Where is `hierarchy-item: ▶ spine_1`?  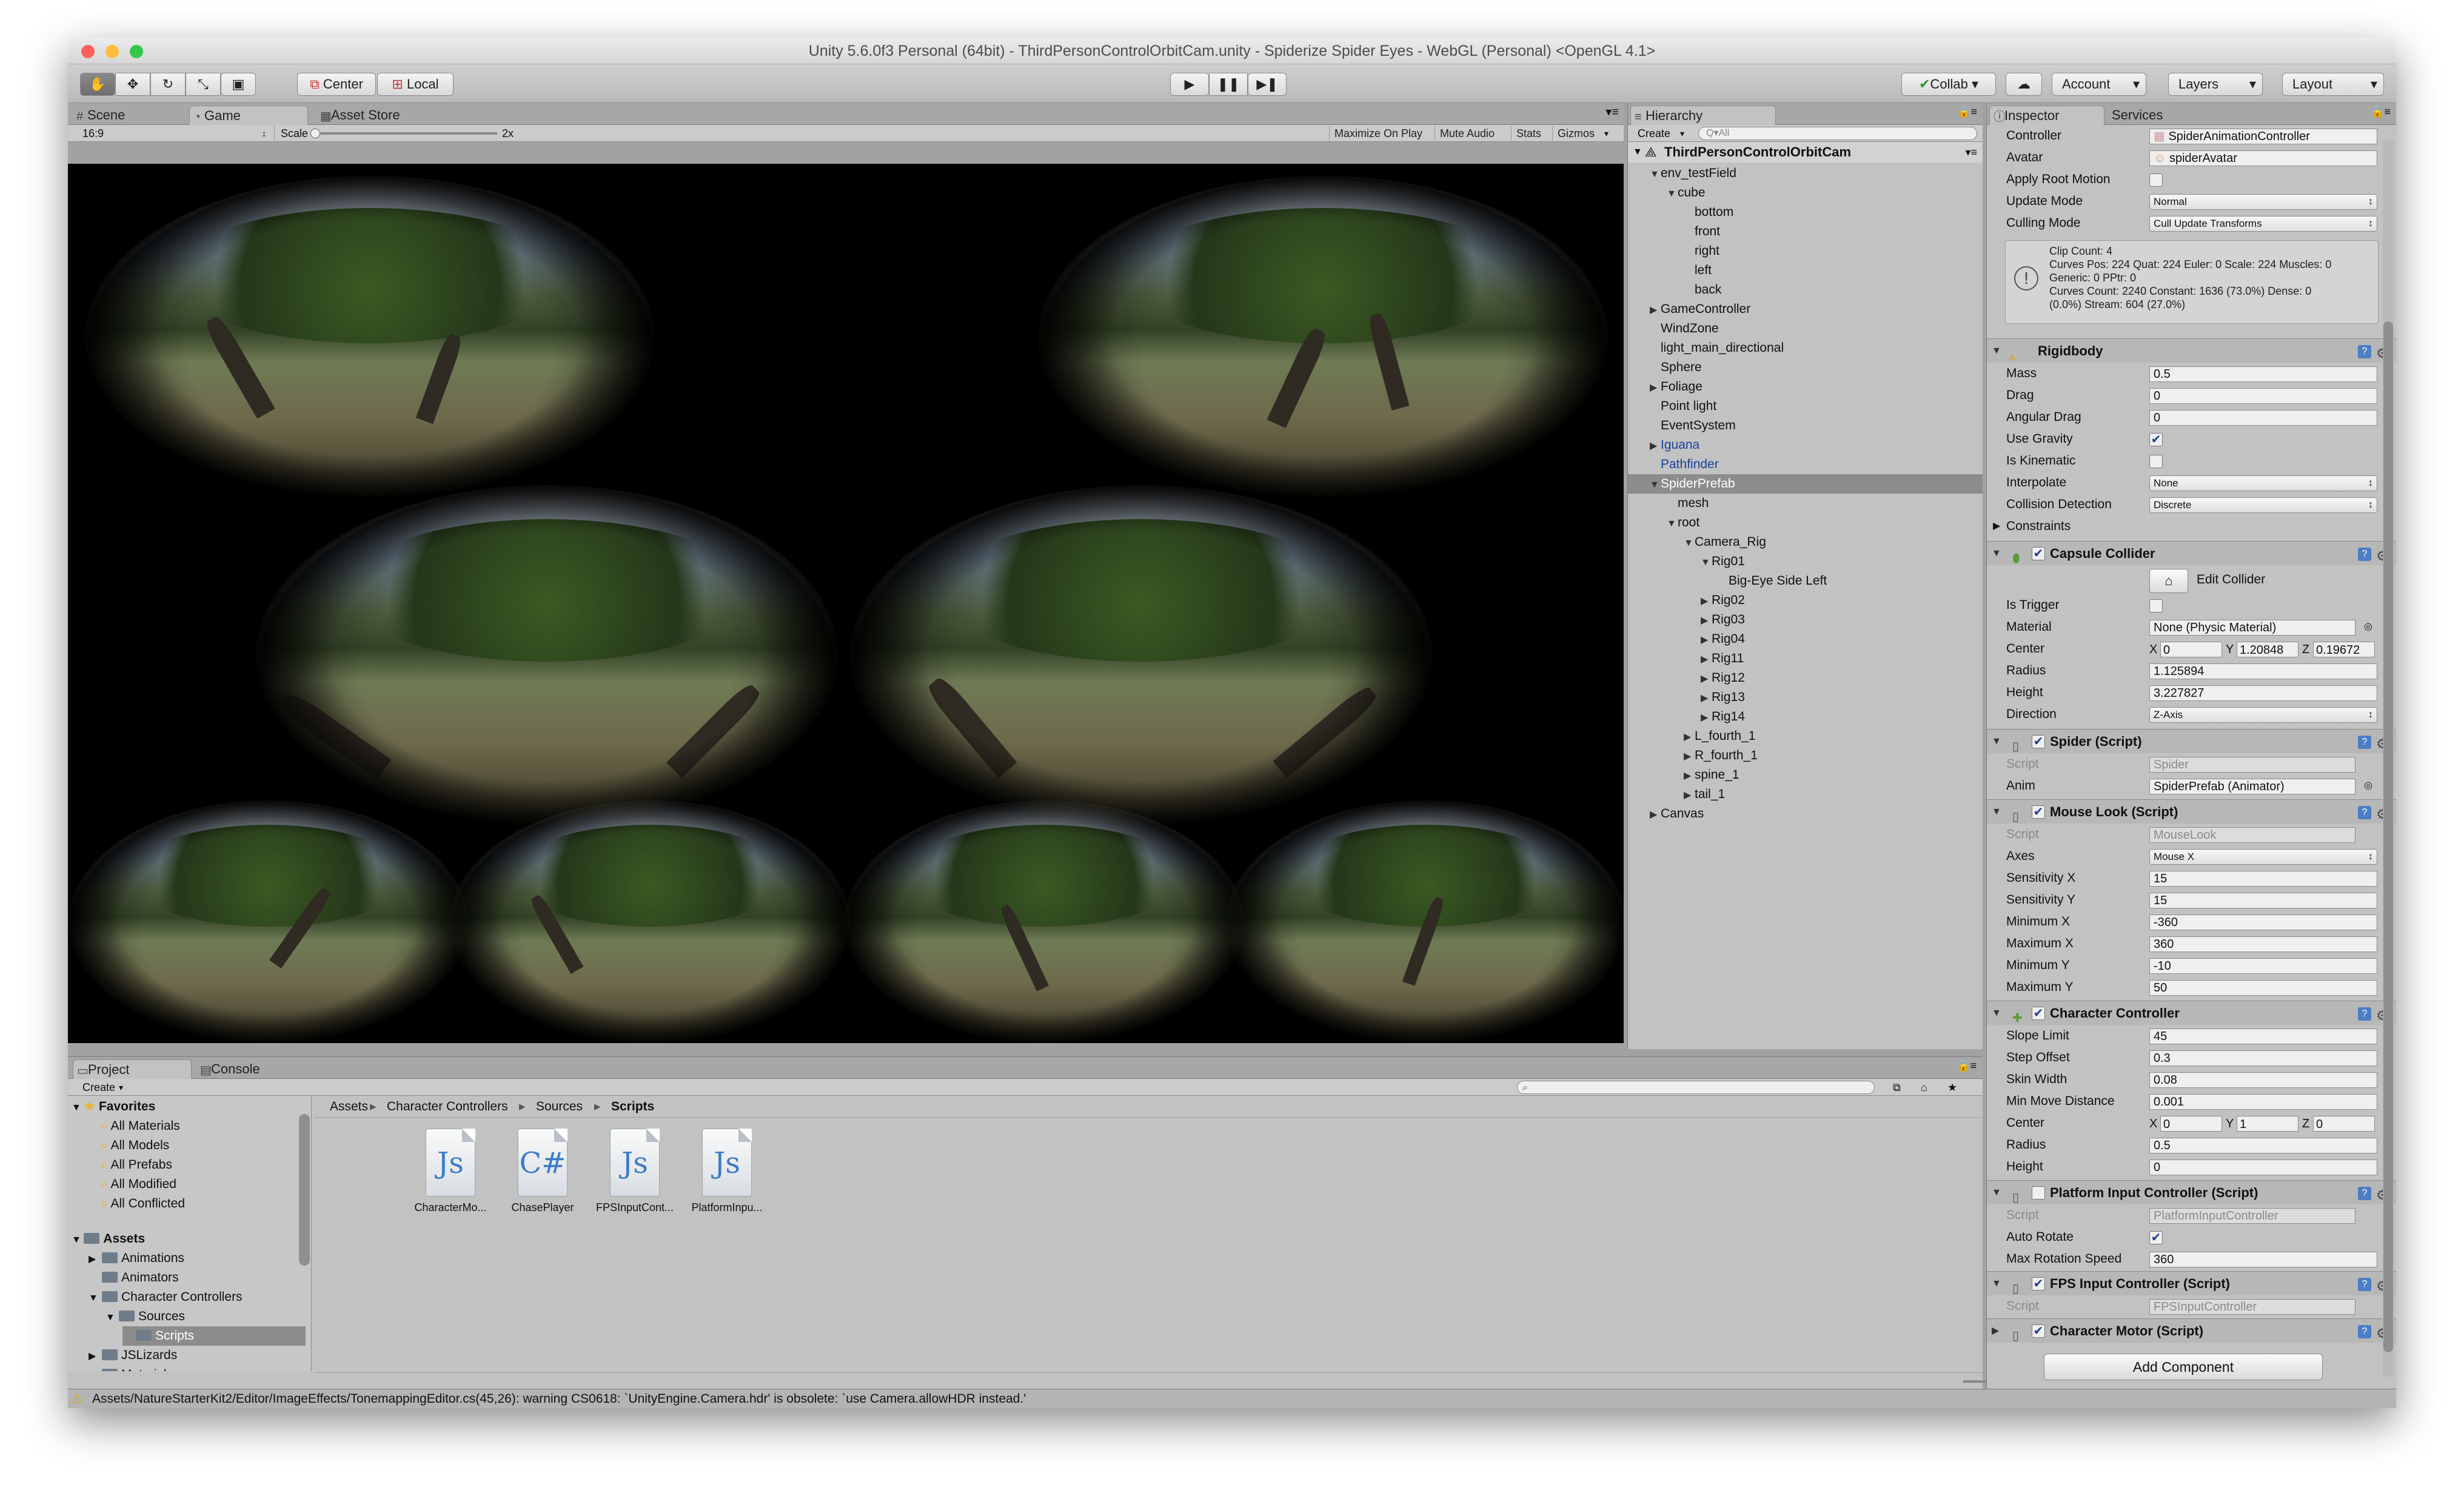
hierarchy-item: ▶ spine_1 is located at coordinates (1805, 775).